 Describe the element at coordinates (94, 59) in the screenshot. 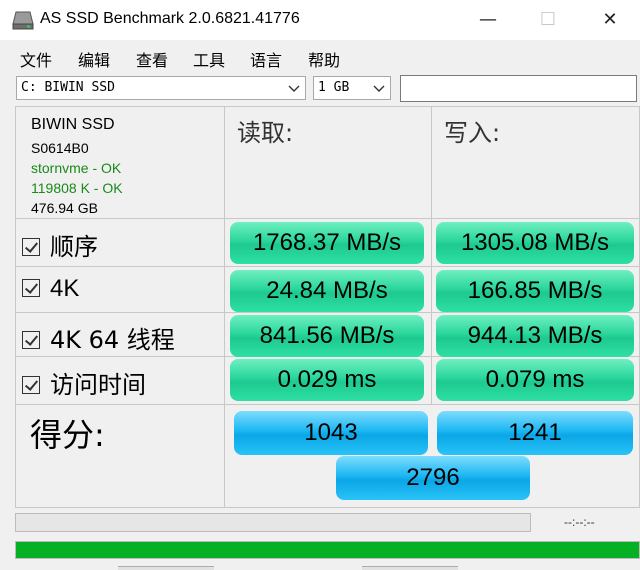

I see `menu-edit: 编辑` at that location.